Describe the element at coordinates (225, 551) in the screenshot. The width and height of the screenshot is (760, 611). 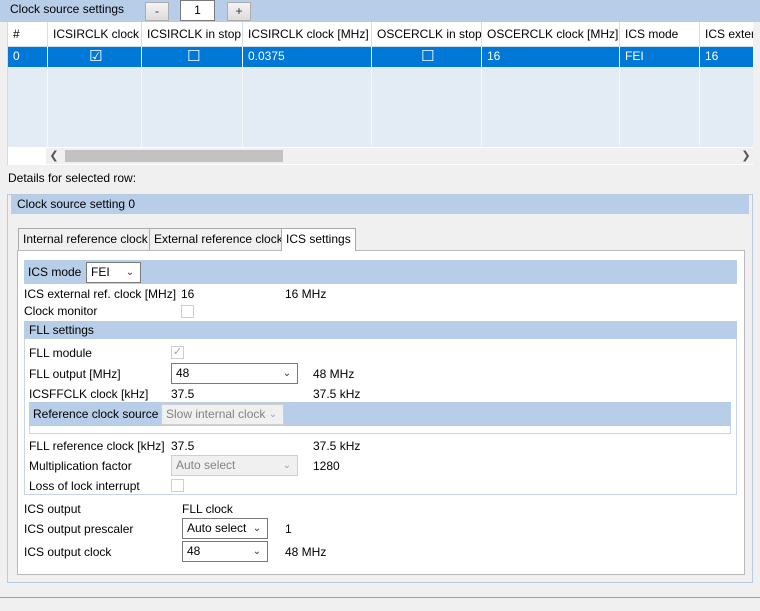
I see `ics-output-clock-dropdown: 48 ⌄` at that location.